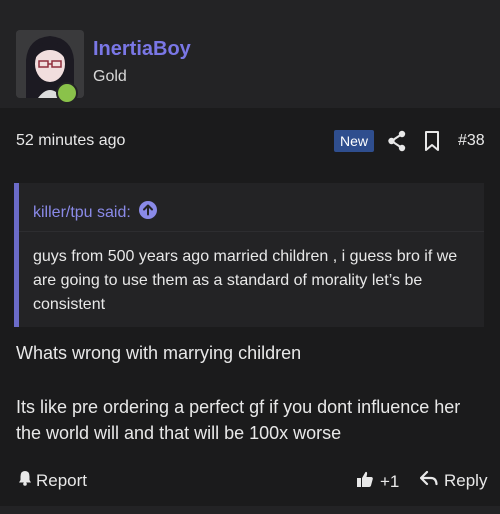 The width and height of the screenshot is (500, 514). What do you see at coordinates (354, 141) in the screenshot?
I see `new-badge: New` at bounding box center [354, 141].